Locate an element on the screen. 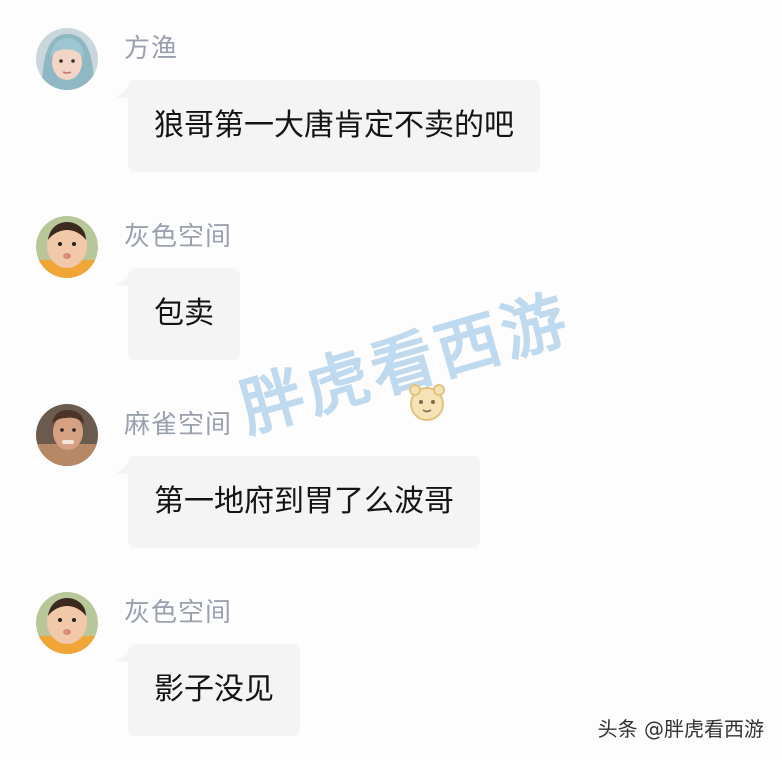 The height and width of the screenshot is (760, 782). watermark: 胖虎看西游 is located at coordinates (435, 376).